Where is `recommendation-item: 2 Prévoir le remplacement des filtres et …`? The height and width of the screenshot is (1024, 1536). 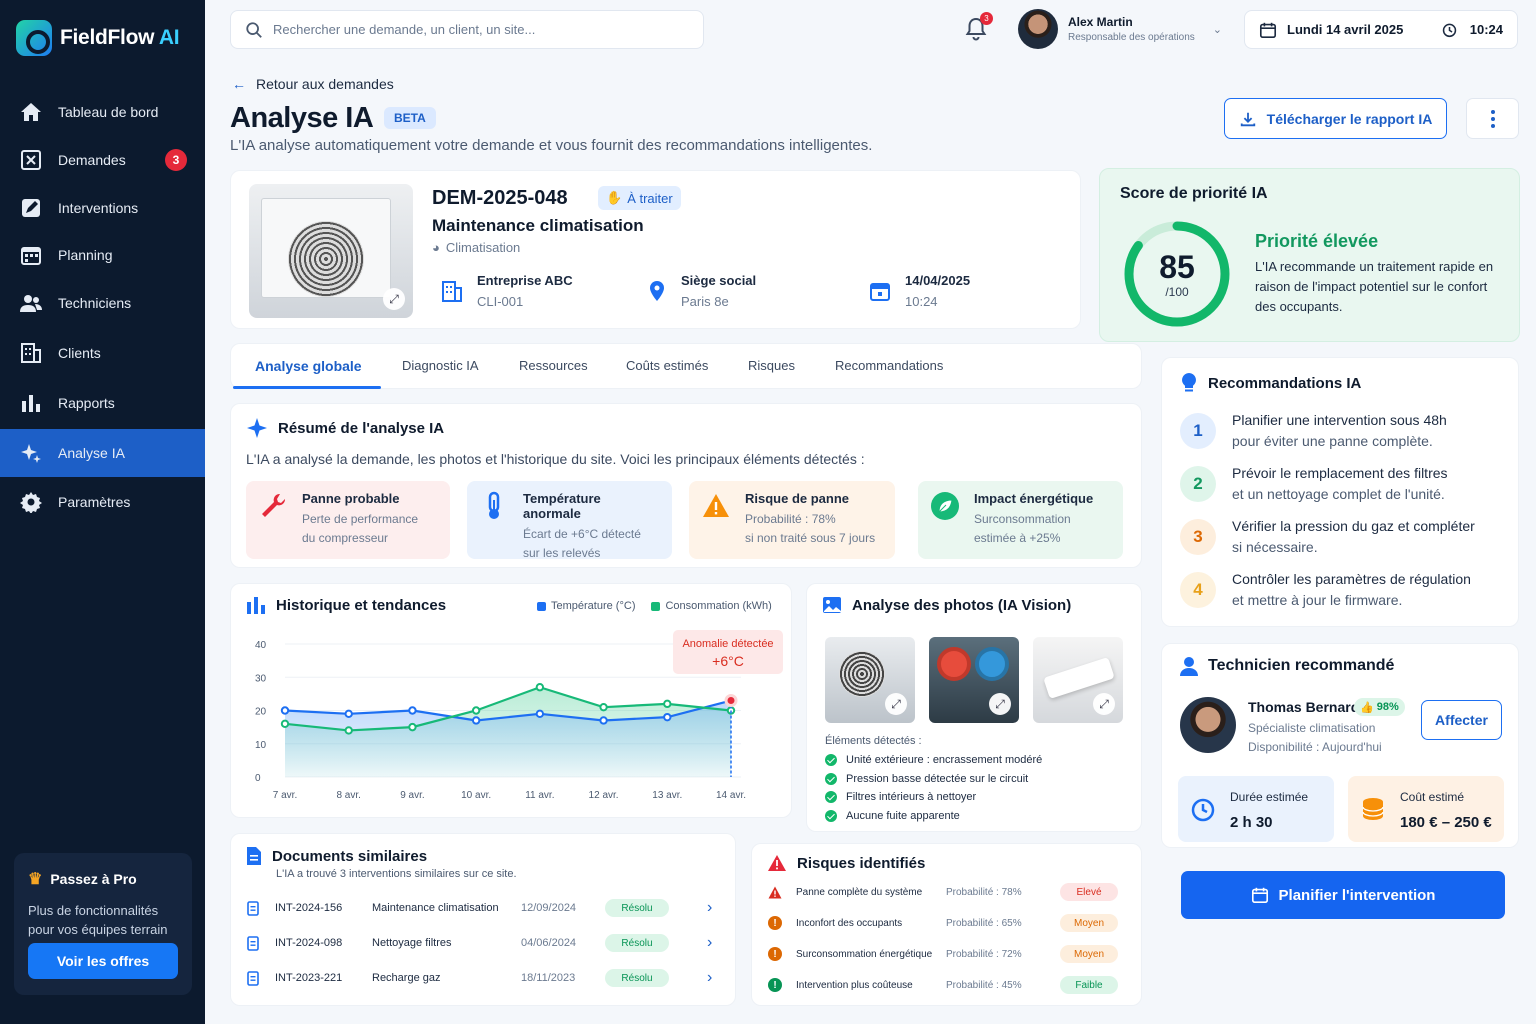
recommendation-item: 2 Prévoir le remplacement des filtres et … is located at coordinates (1314, 485).